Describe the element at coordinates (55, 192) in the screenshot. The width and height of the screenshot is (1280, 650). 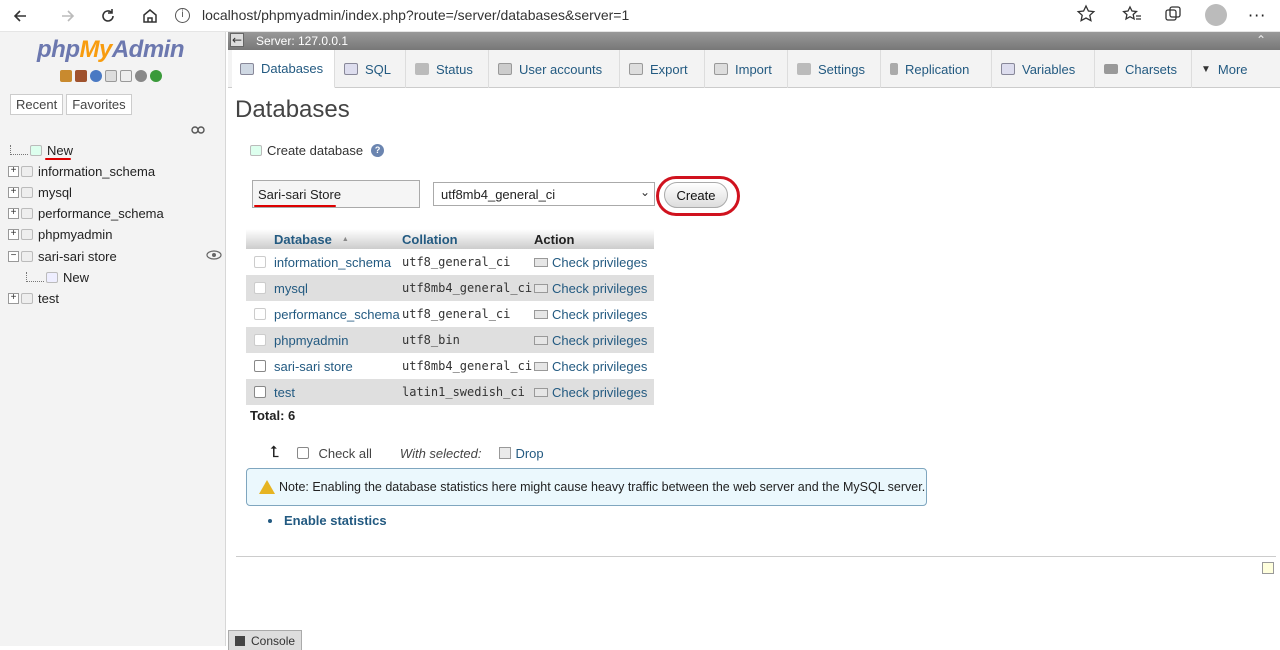
I see `tree-label: mysql` at that location.